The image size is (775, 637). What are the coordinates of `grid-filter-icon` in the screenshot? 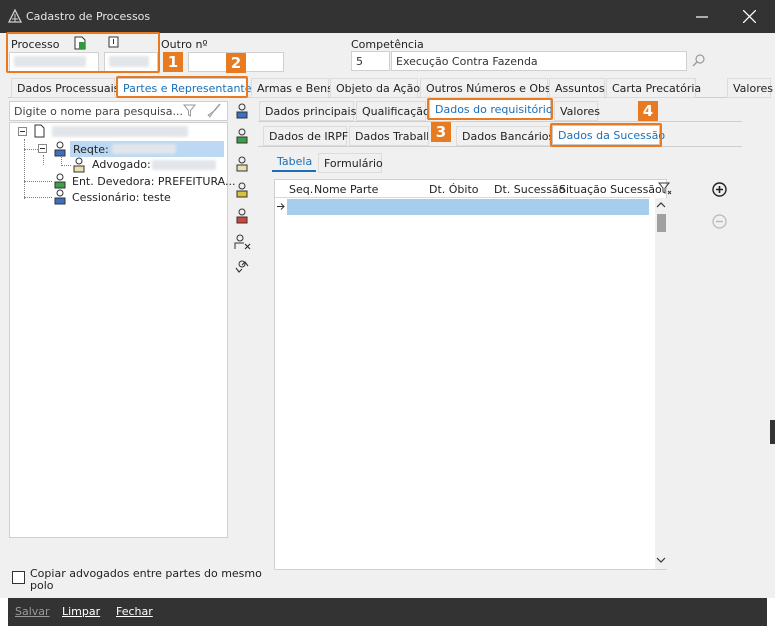 It's located at (665, 189).